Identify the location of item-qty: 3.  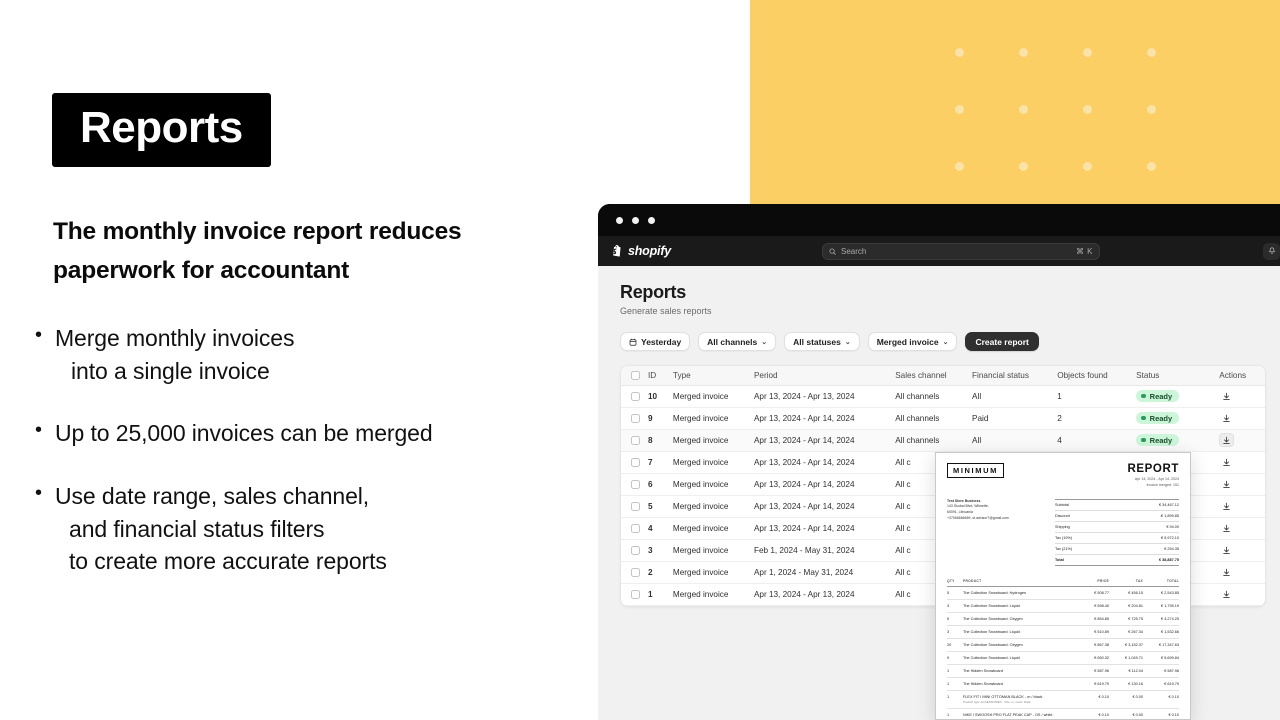
(948, 605).